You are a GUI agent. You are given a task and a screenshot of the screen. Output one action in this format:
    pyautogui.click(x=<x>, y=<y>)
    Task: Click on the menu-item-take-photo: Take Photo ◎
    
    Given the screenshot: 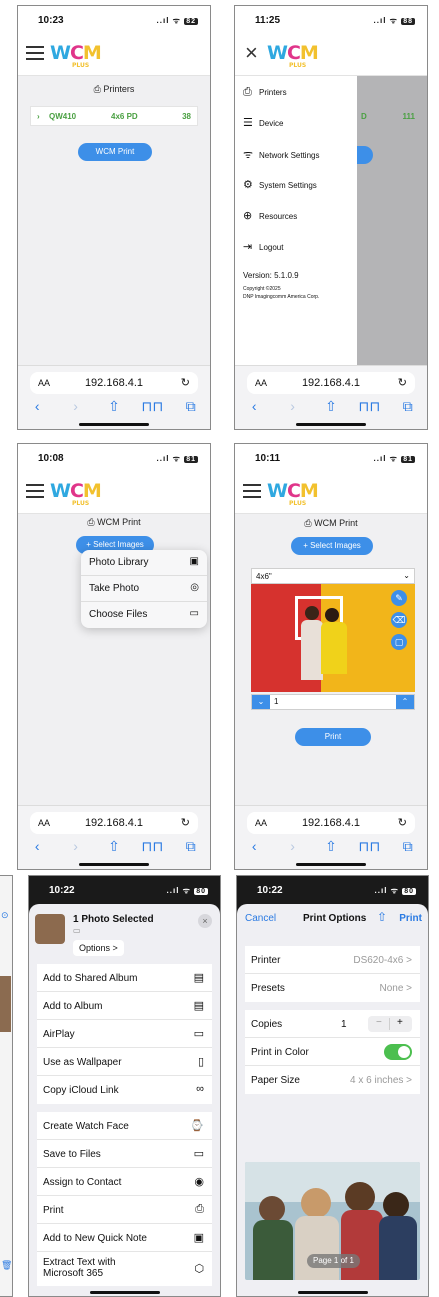 What is the action you would take?
    pyautogui.click(x=144, y=589)
    